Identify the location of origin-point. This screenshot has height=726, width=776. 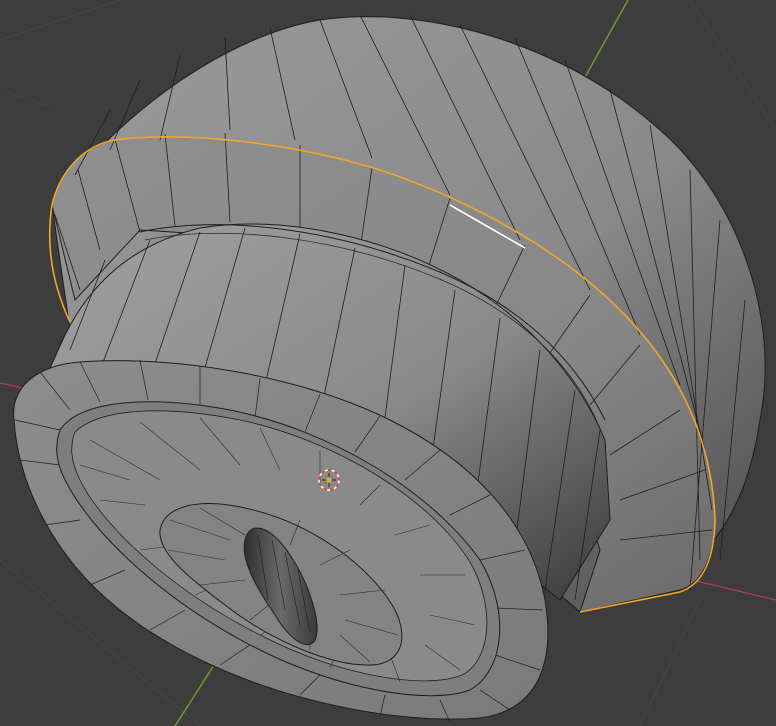
(329, 480).